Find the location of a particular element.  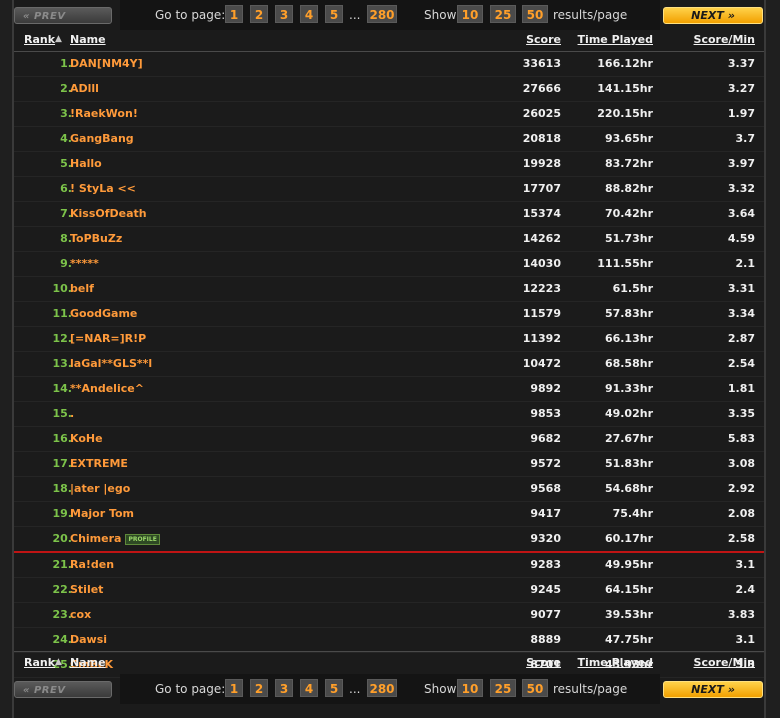

score-per-min-cell: 4.59 is located at coordinates (741, 238).